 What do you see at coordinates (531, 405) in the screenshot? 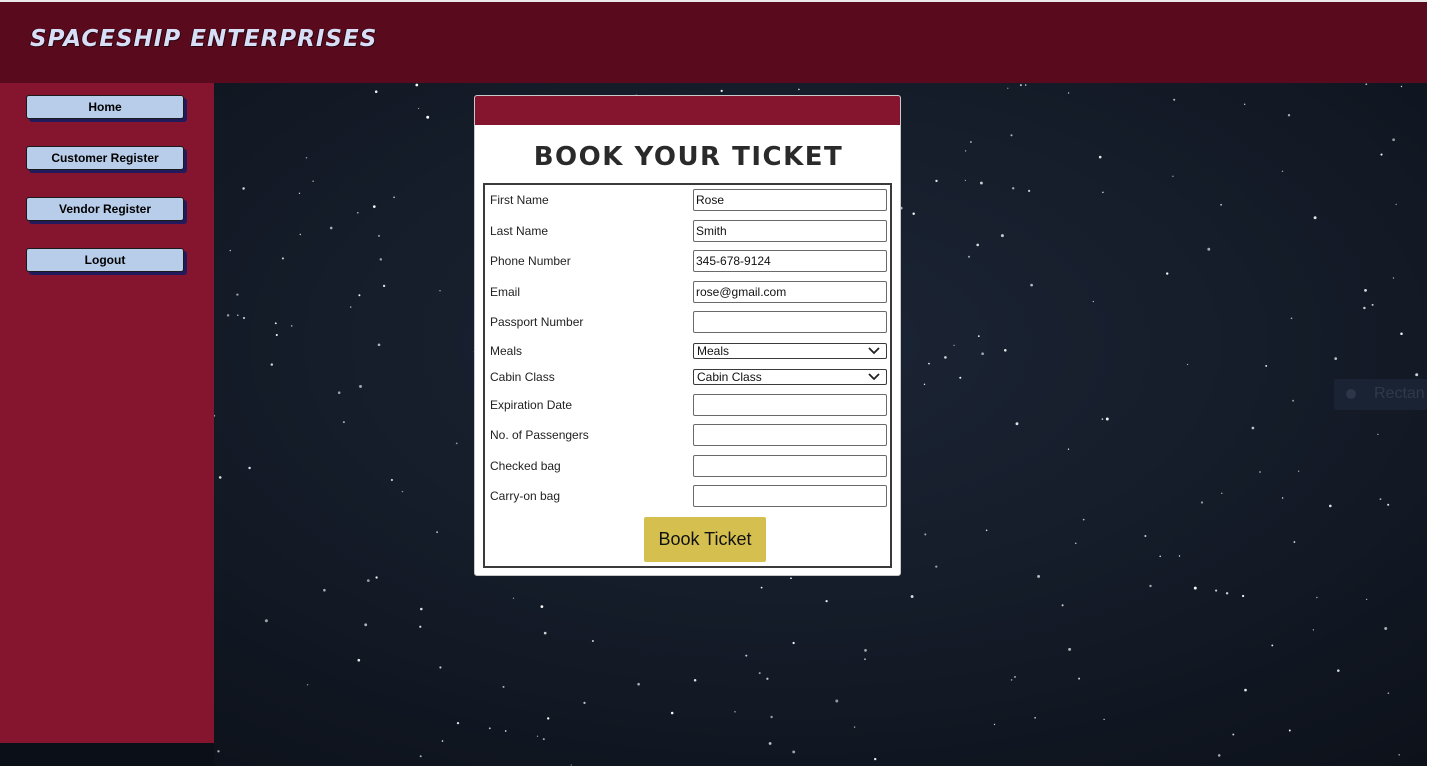
I see `expiration-label: Expiration Date` at bounding box center [531, 405].